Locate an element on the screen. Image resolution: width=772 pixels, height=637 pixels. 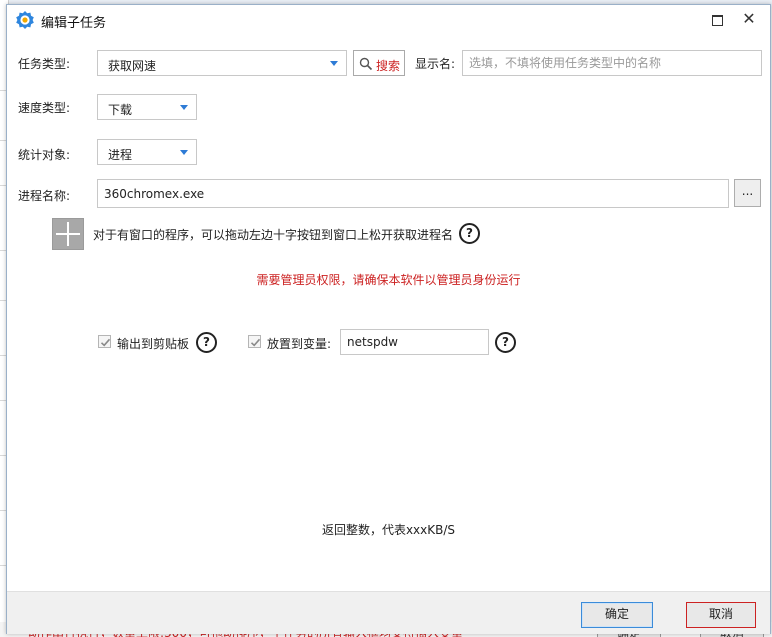
task-type-label: 任务类型: is located at coordinates (44, 64).